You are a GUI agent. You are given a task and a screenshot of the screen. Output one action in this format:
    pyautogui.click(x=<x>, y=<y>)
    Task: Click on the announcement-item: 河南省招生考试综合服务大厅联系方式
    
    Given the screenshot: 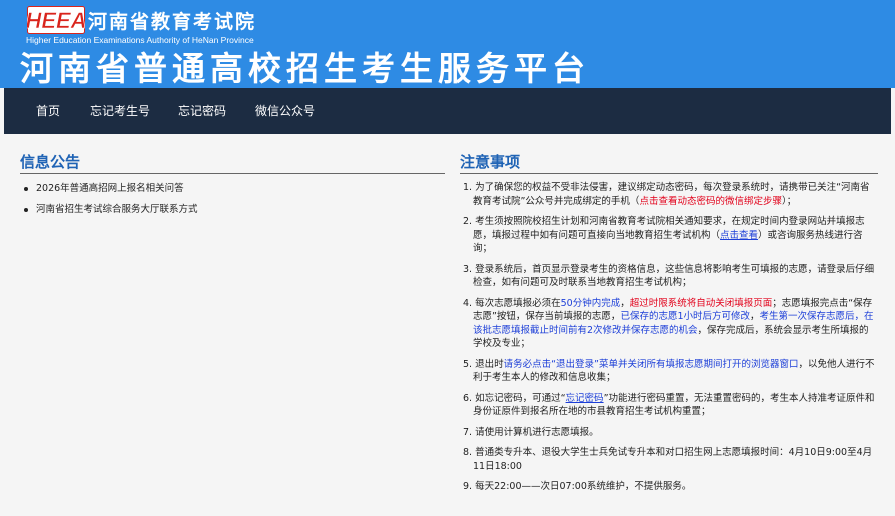 What is the action you would take?
    pyautogui.click(x=232, y=210)
    